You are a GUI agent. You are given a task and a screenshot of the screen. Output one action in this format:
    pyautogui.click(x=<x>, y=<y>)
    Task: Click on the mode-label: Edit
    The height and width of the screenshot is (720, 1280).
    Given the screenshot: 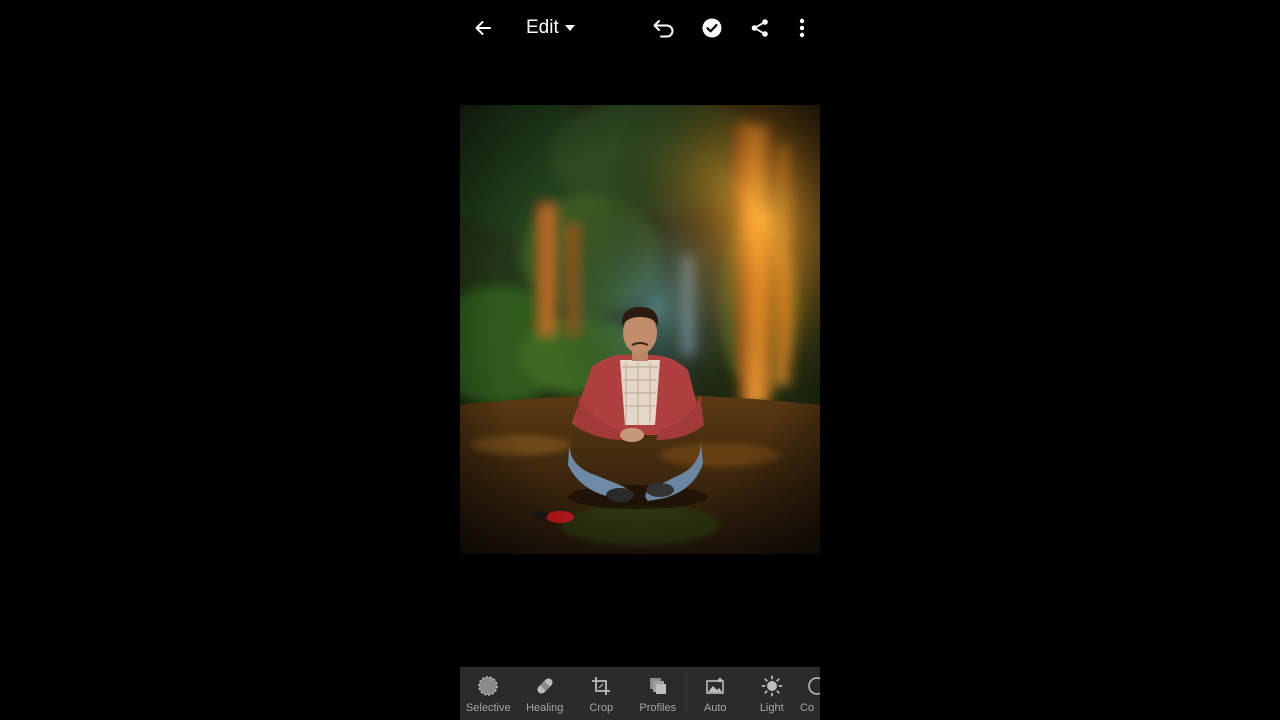 What is the action you would take?
    pyautogui.click(x=542, y=27)
    